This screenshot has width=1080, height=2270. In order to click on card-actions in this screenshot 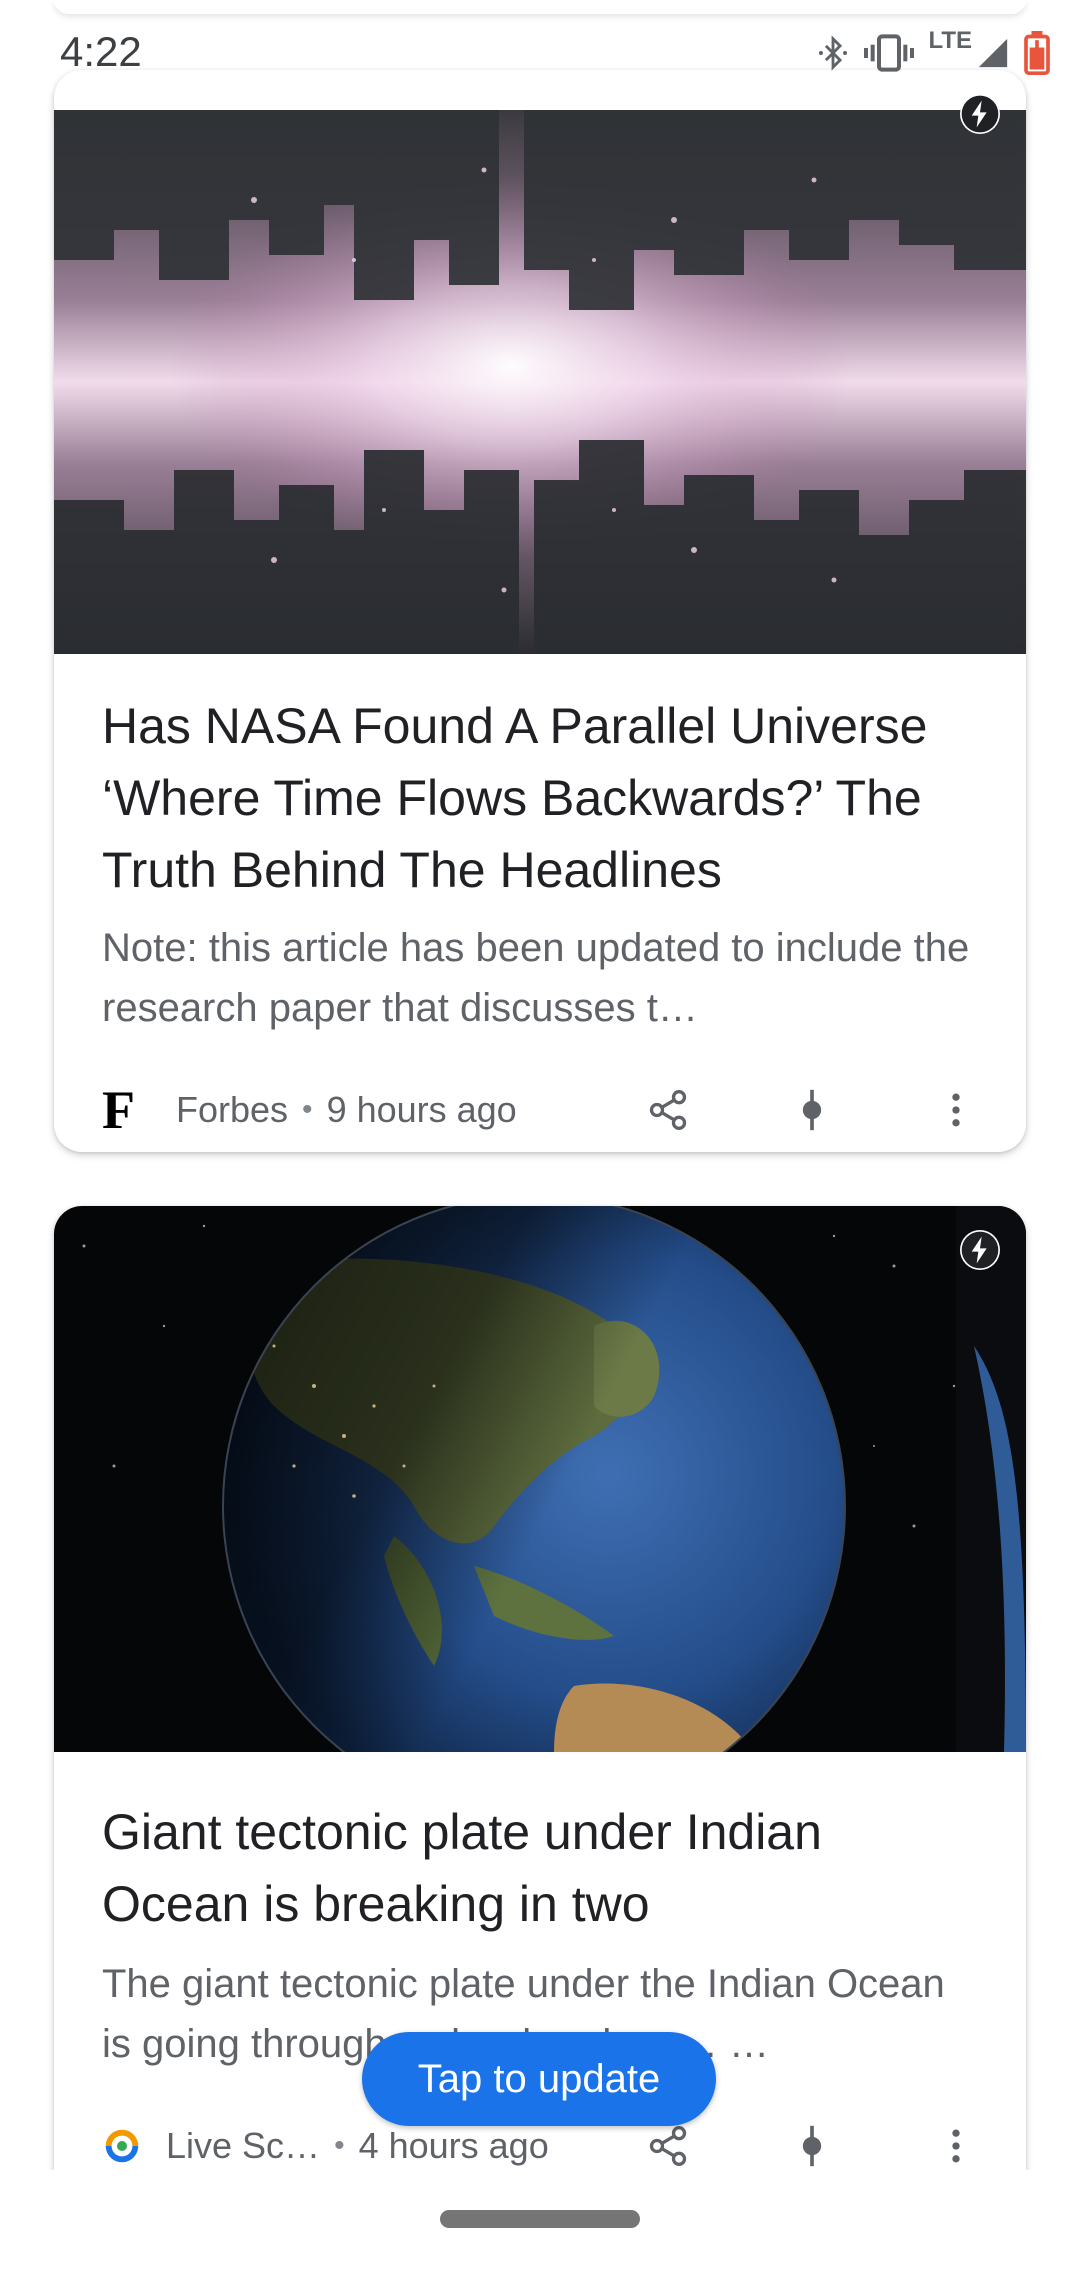, I will do `click(770, 1110)`.